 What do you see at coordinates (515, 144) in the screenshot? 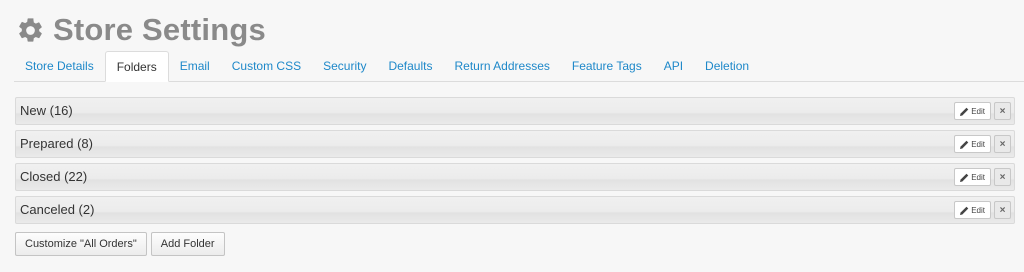
I see `folder-row-prepared: Prepared (8) Edit ×` at bounding box center [515, 144].